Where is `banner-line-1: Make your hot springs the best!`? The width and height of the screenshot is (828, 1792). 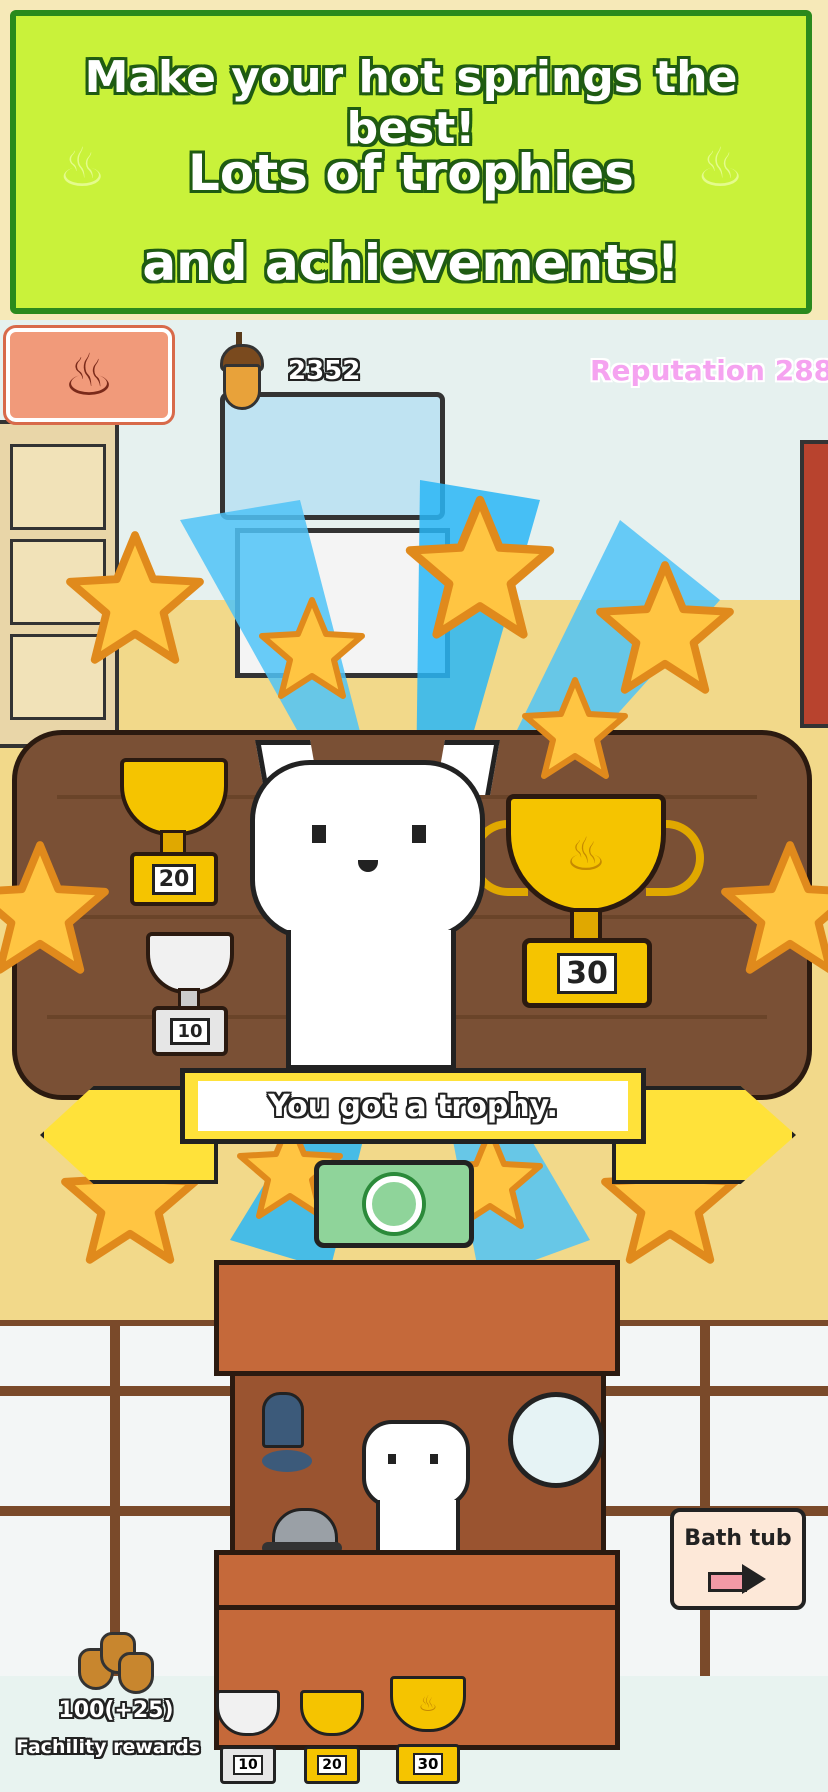 banner-line-1: Make your hot springs the best! is located at coordinates (411, 103).